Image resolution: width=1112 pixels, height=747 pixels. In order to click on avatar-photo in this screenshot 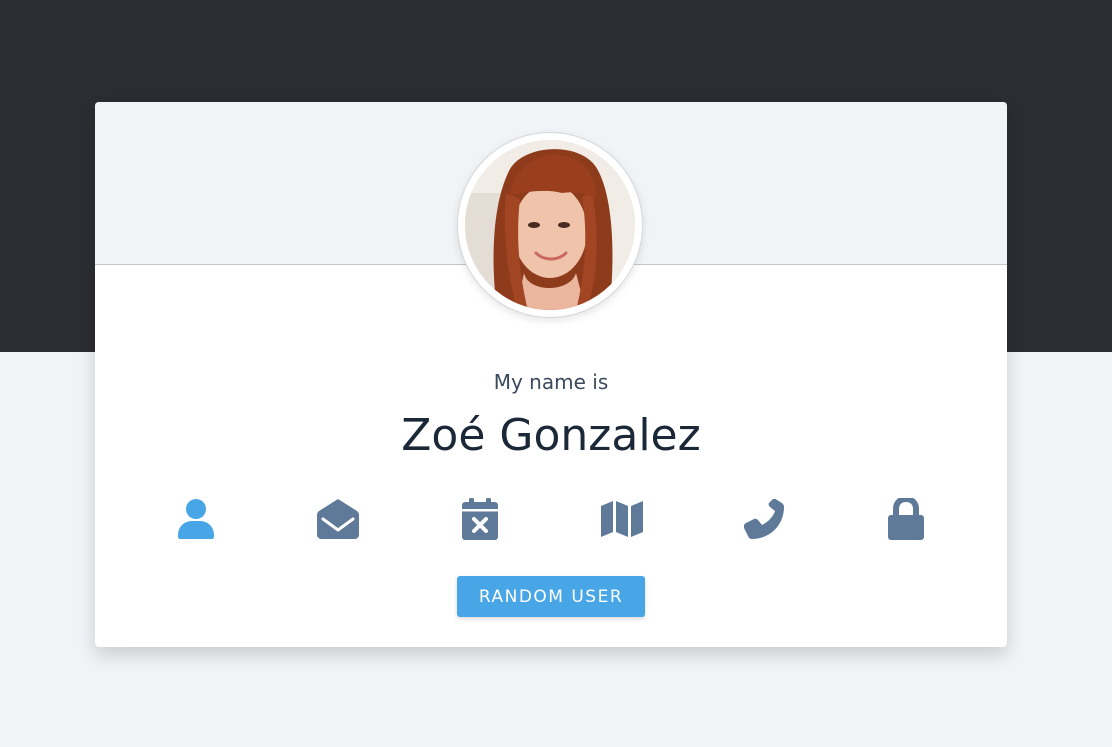, I will do `click(550, 225)`.